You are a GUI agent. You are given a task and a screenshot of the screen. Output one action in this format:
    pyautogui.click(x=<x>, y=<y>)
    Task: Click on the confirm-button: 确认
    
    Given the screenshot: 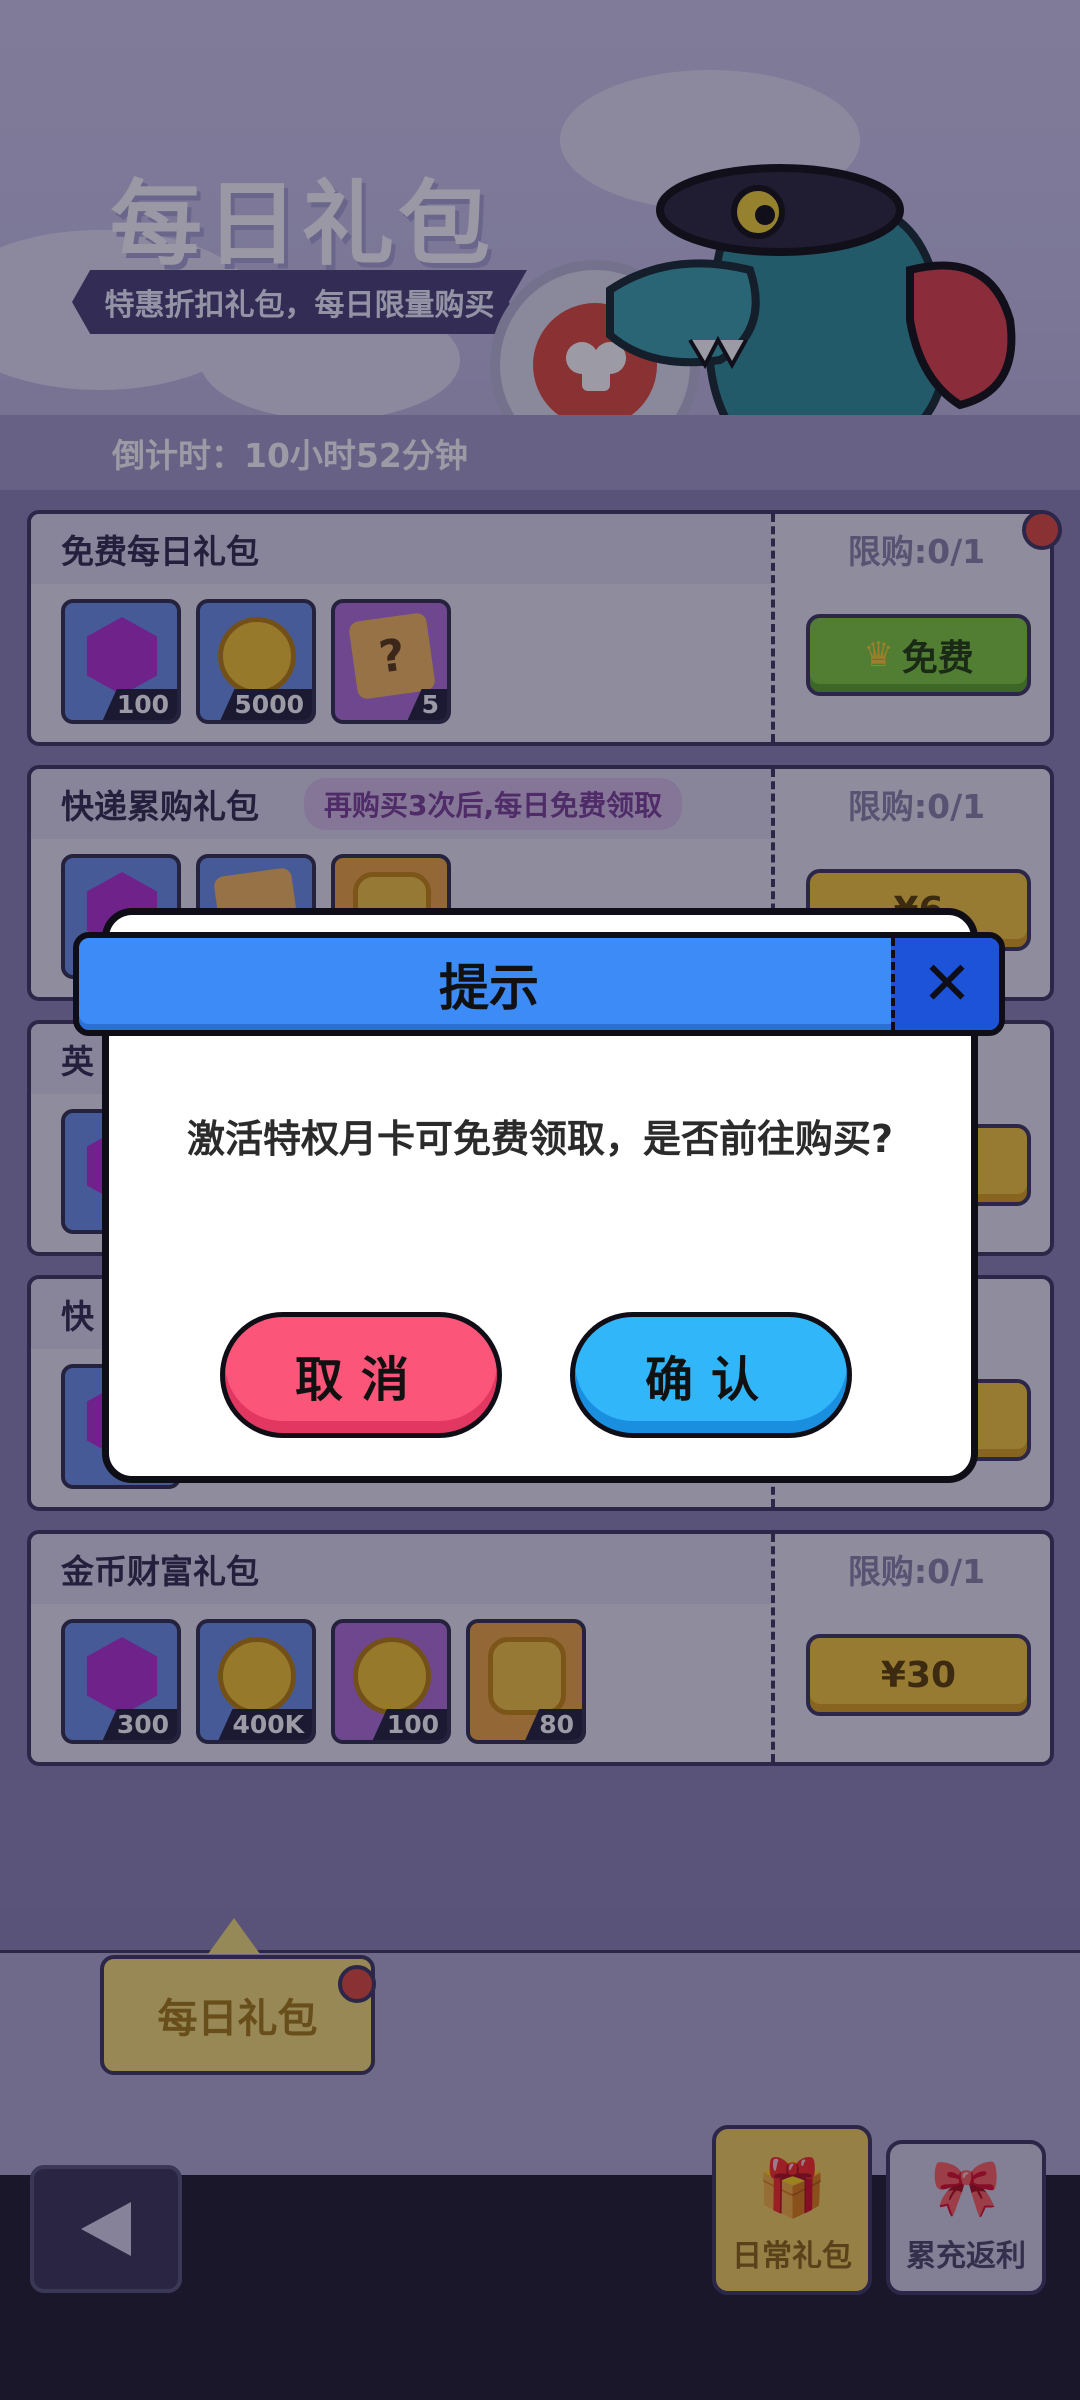 What is the action you would take?
    pyautogui.click(x=711, y=1375)
    